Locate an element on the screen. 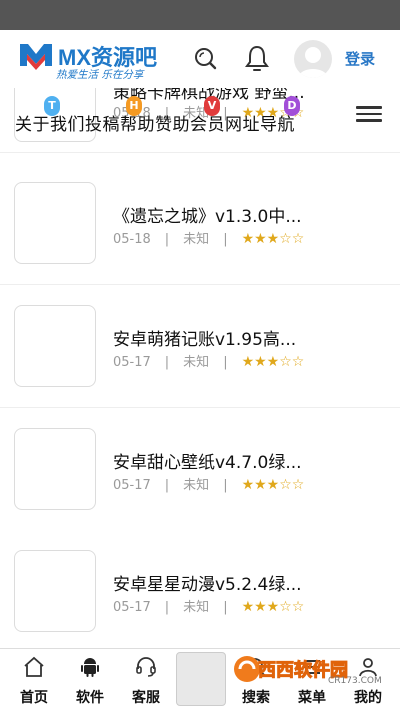  status-bar is located at coordinates (200, 15).